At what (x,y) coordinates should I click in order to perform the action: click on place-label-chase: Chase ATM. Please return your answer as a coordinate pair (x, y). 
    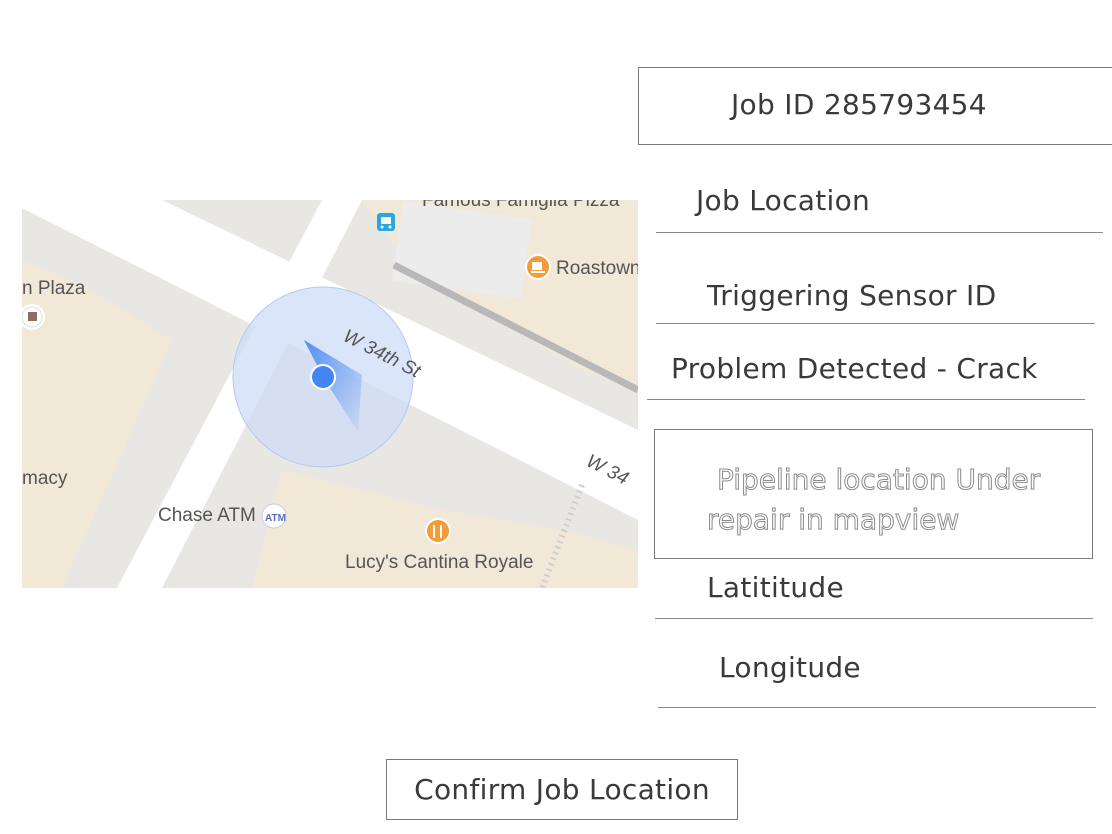
    Looking at the image, I should click on (207, 515).